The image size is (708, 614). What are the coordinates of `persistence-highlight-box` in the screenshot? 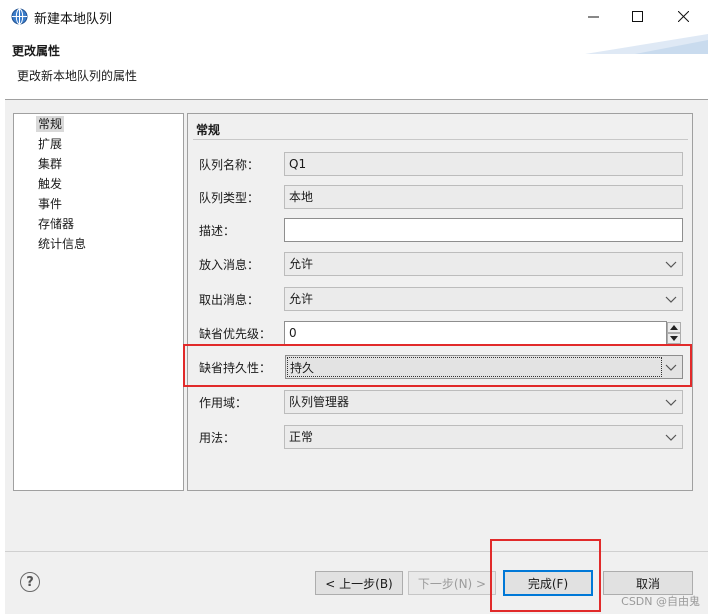 It's located at (437, 365).